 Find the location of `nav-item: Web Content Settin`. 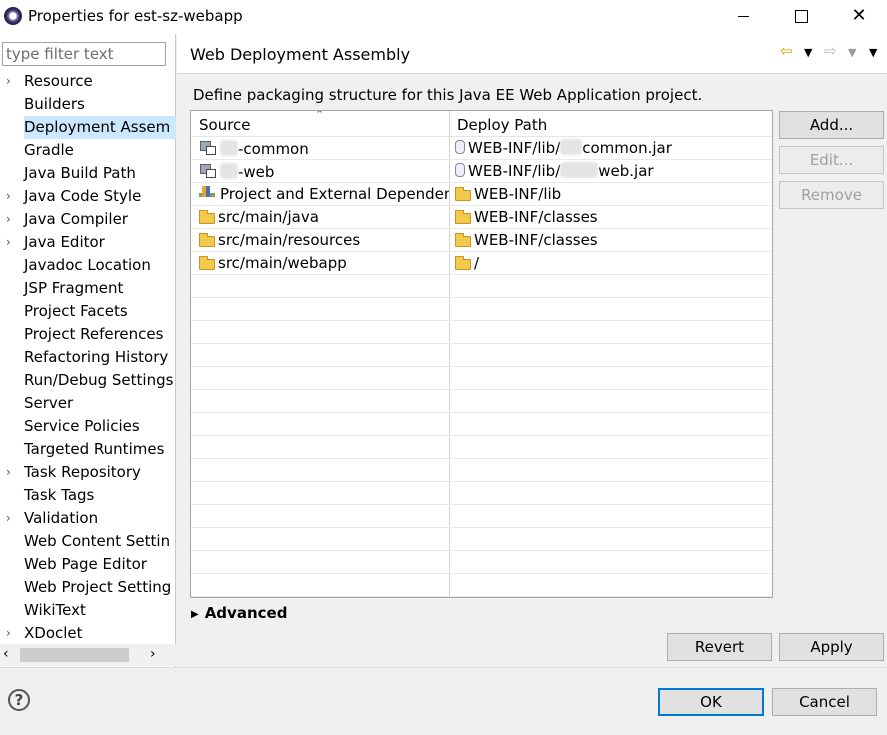

nav-item: Web Content Settin is located at coordinates (88, 541).